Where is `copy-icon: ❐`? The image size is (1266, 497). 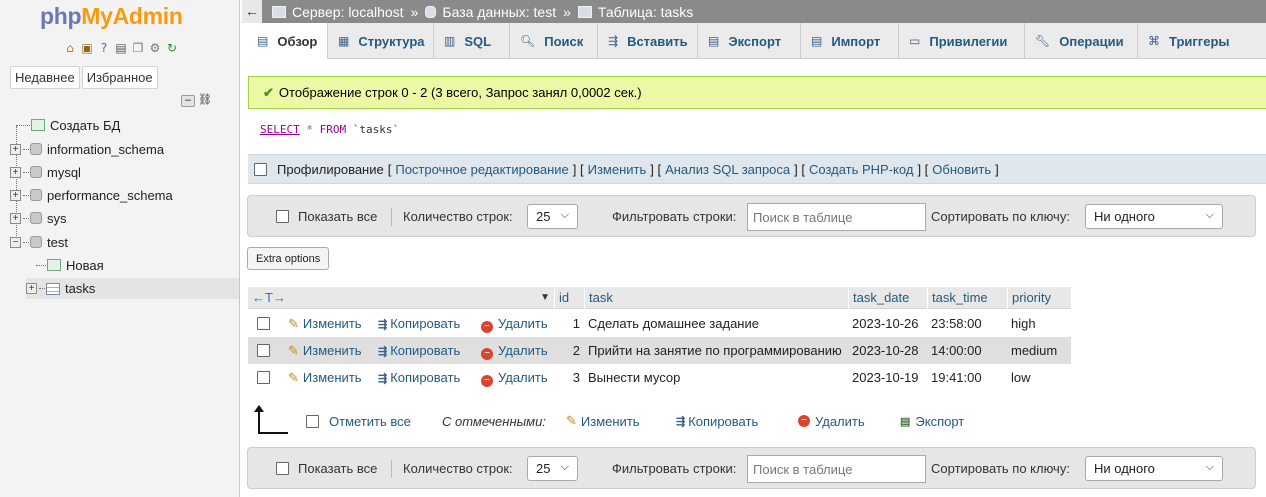
copy-icon: ❐ is located at coordinates (138, 48).